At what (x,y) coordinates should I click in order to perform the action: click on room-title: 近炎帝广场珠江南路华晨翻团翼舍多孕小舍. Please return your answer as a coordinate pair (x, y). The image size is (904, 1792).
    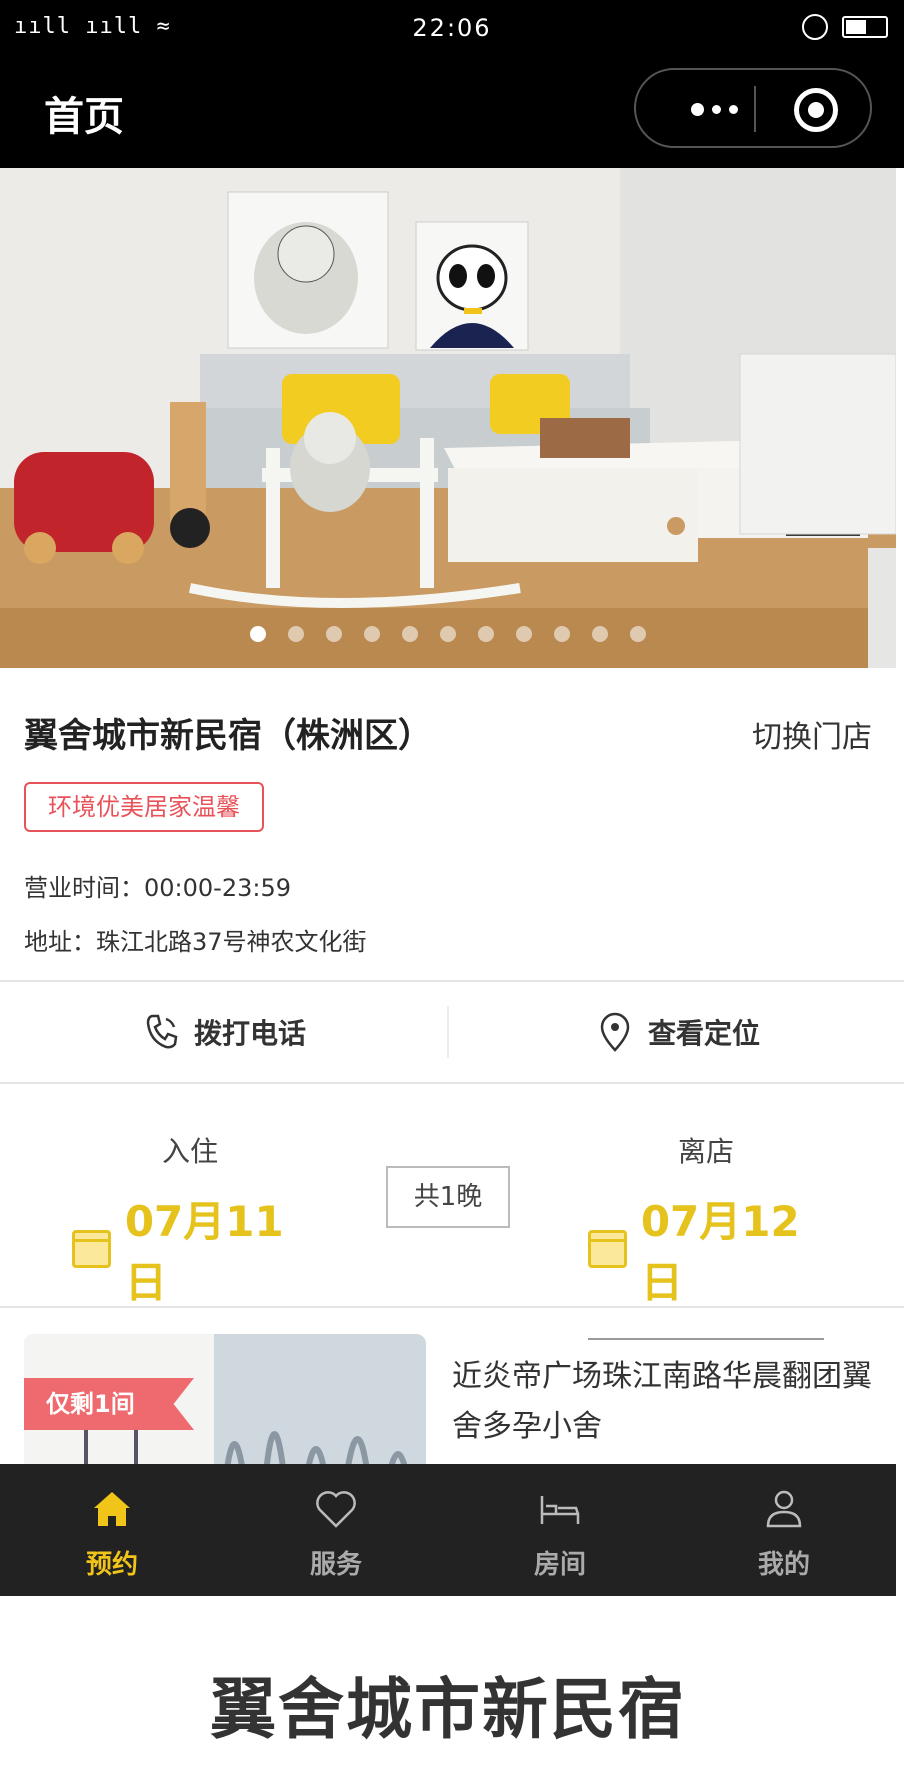
    Looking at the image, I should click on (662, 1401).